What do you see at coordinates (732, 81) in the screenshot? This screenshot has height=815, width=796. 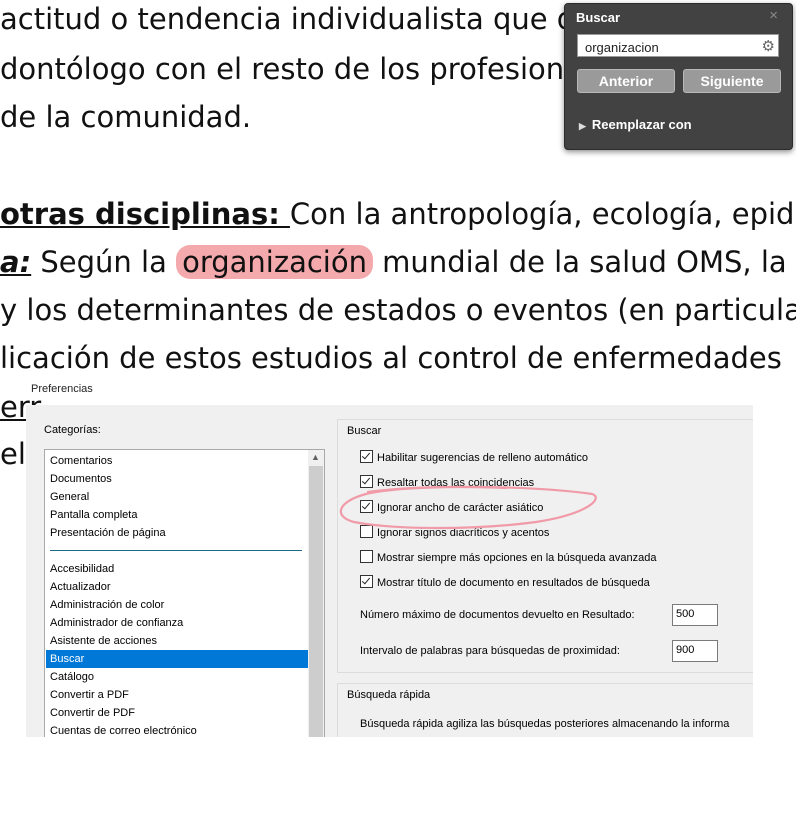 I see `next-button: Siguiente` at bounding box center [732, 81].